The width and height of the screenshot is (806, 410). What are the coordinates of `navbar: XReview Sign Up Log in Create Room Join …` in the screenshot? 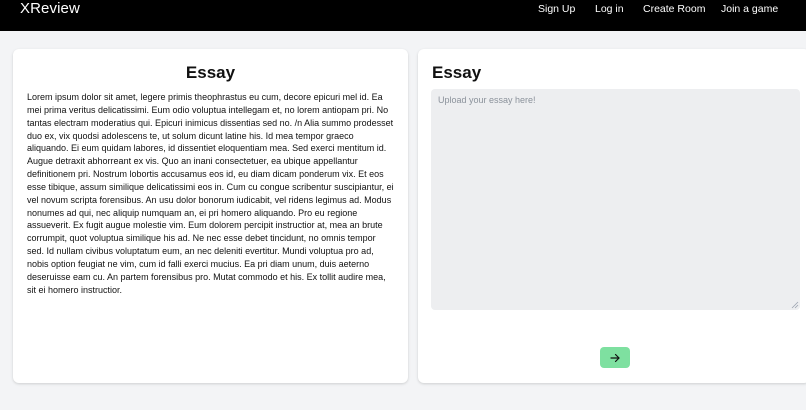 It's located at (403, 15).